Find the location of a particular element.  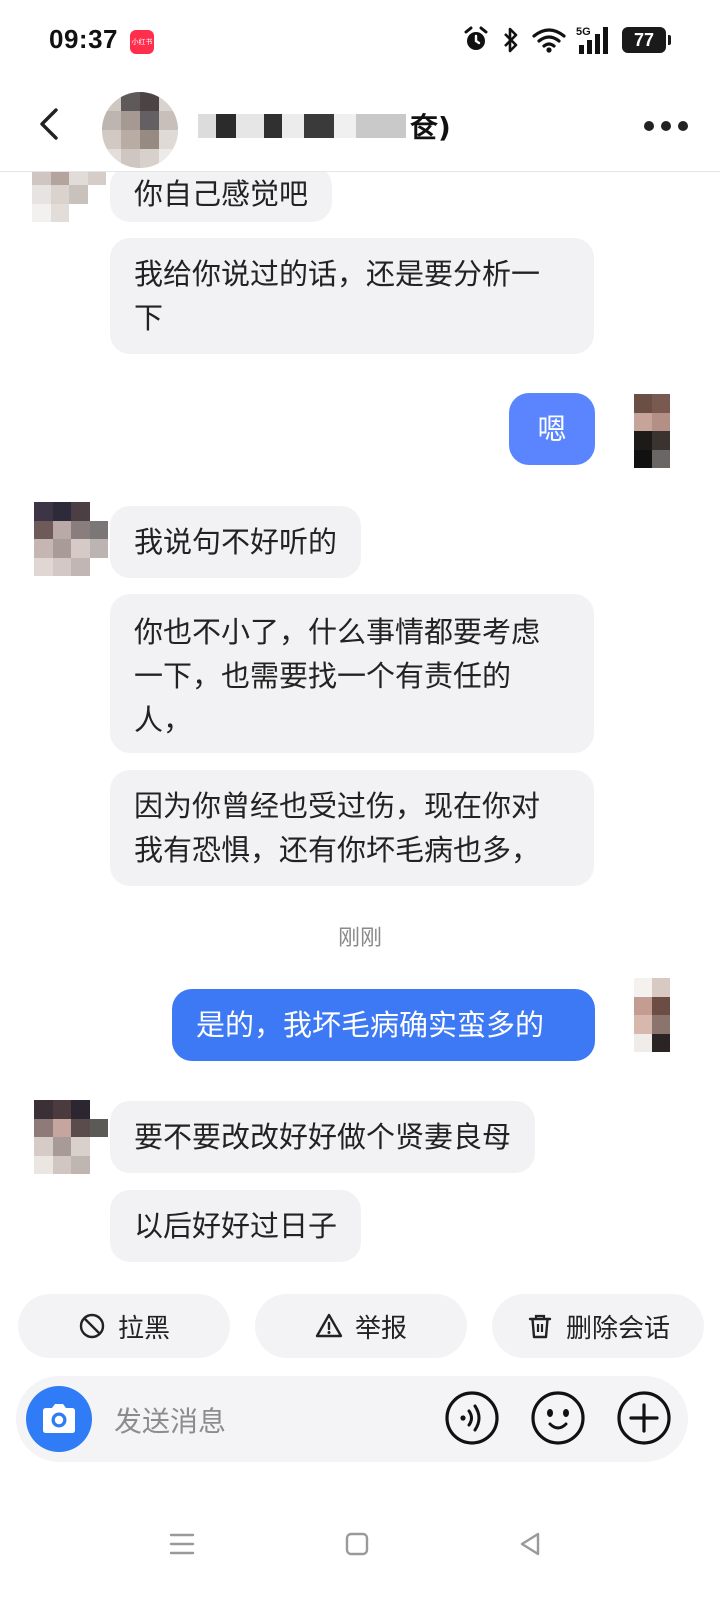

delete-conversation-label: 删除会话 is located at coordinates (617, 1328).